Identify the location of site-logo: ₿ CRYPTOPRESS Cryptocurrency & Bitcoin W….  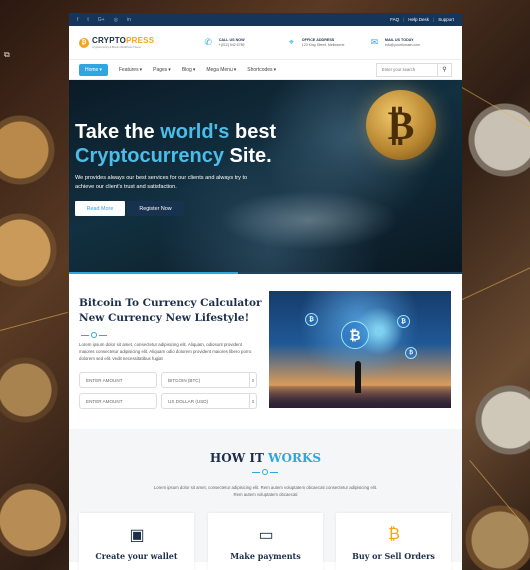
(141, 42).